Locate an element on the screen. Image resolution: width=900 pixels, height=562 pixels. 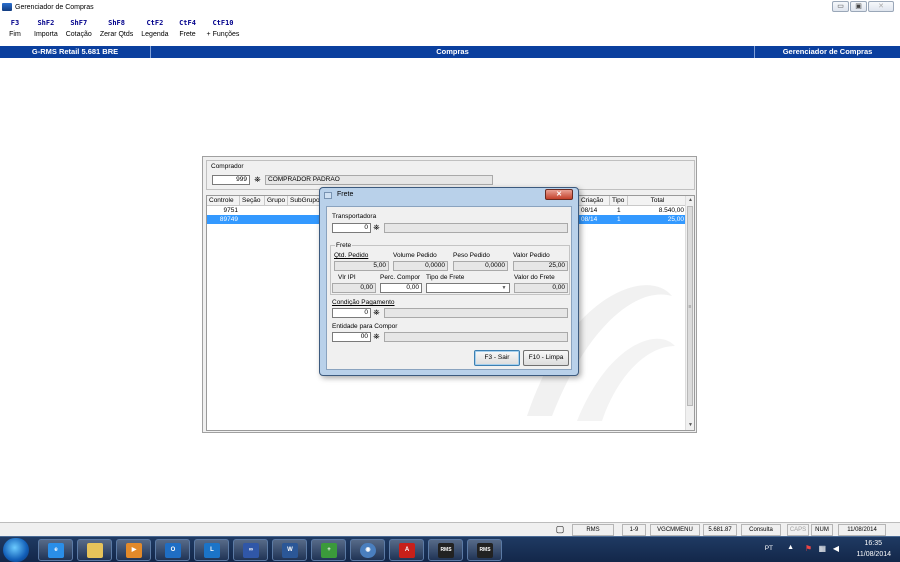
status-num: NUM is located at coordinates (822, 530).